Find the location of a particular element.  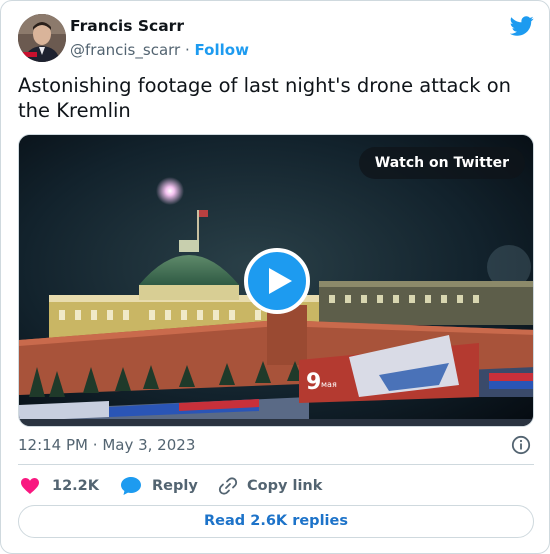

tweet-header: Francis Scarr @francis_scarr · Follow is located at coordinates (276, 38).